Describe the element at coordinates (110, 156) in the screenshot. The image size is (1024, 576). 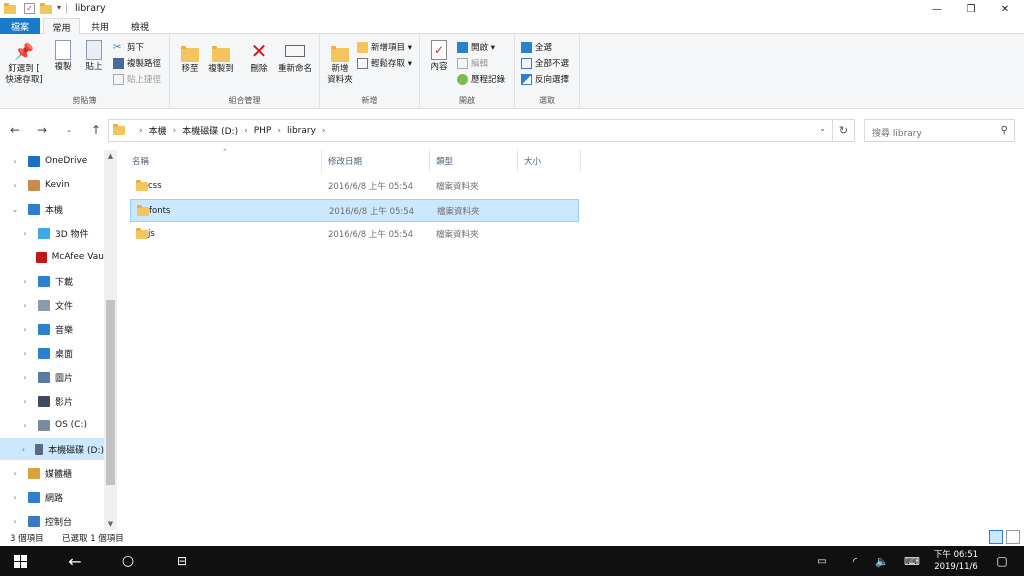
I see `scroll-up-arrow: ▲` at that location.